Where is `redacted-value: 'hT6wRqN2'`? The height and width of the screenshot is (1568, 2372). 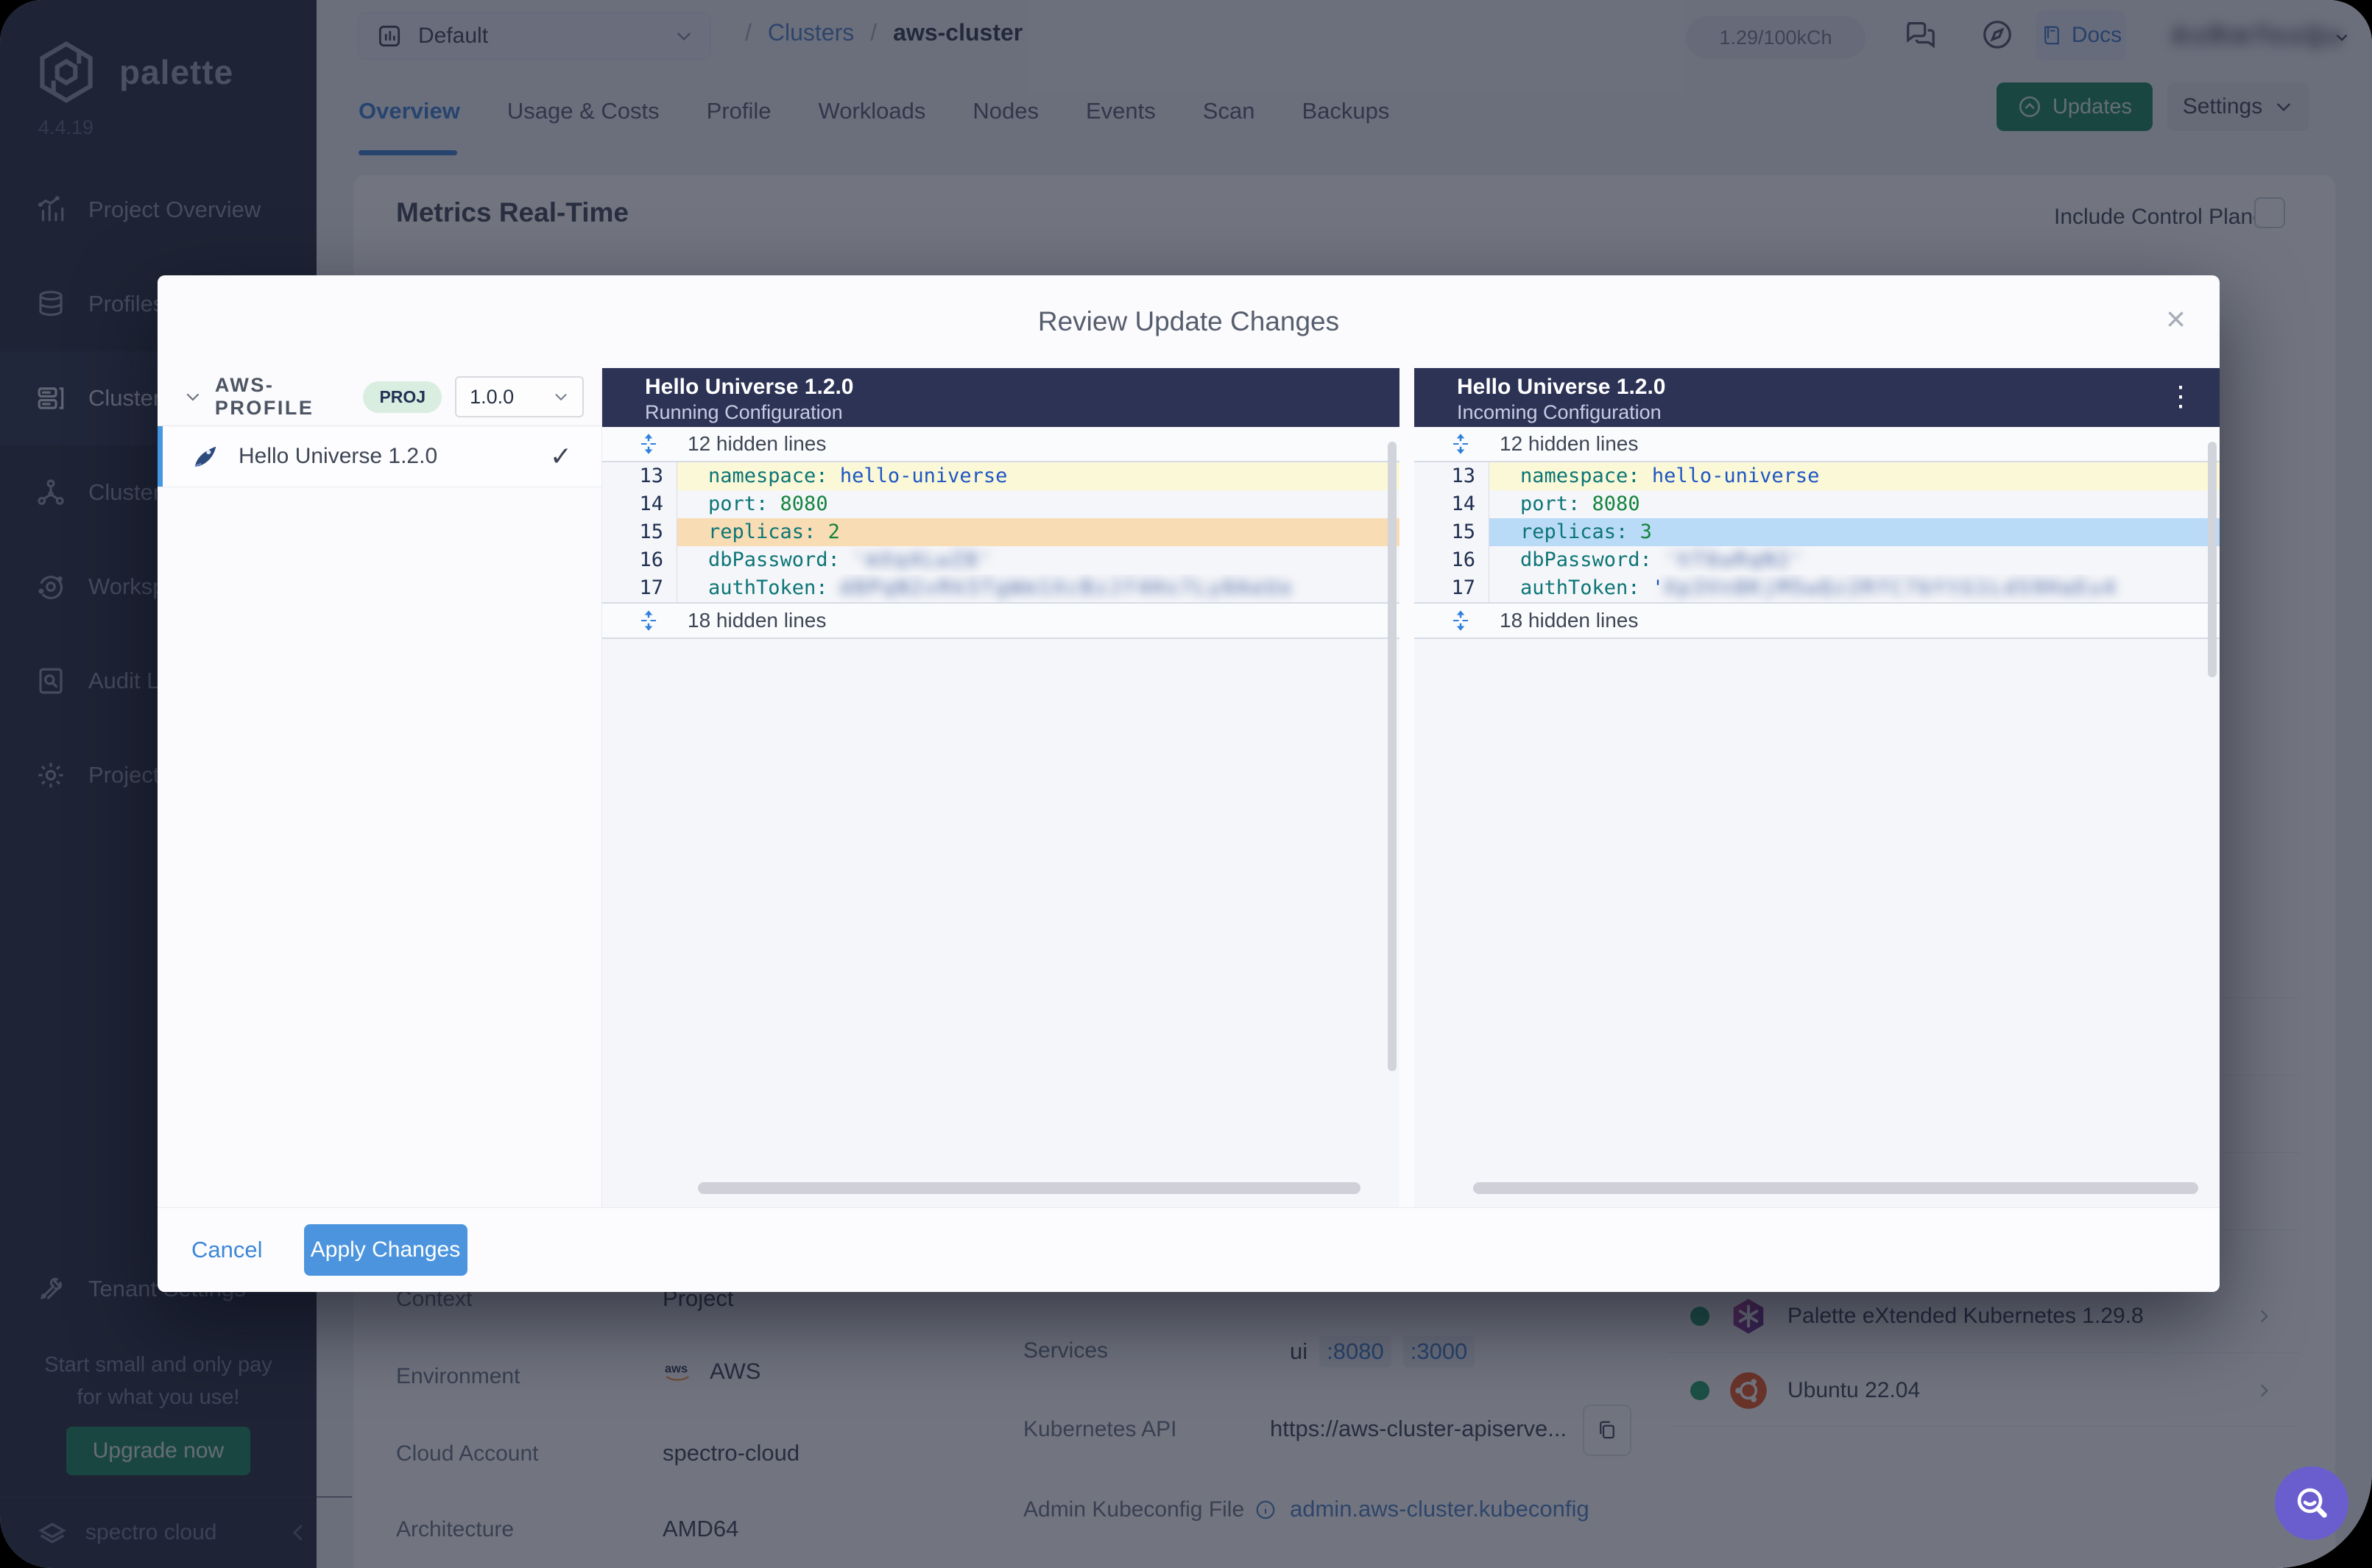 redacted-value: 'hT6wRqN2' is located at coordinates (1735, 560).